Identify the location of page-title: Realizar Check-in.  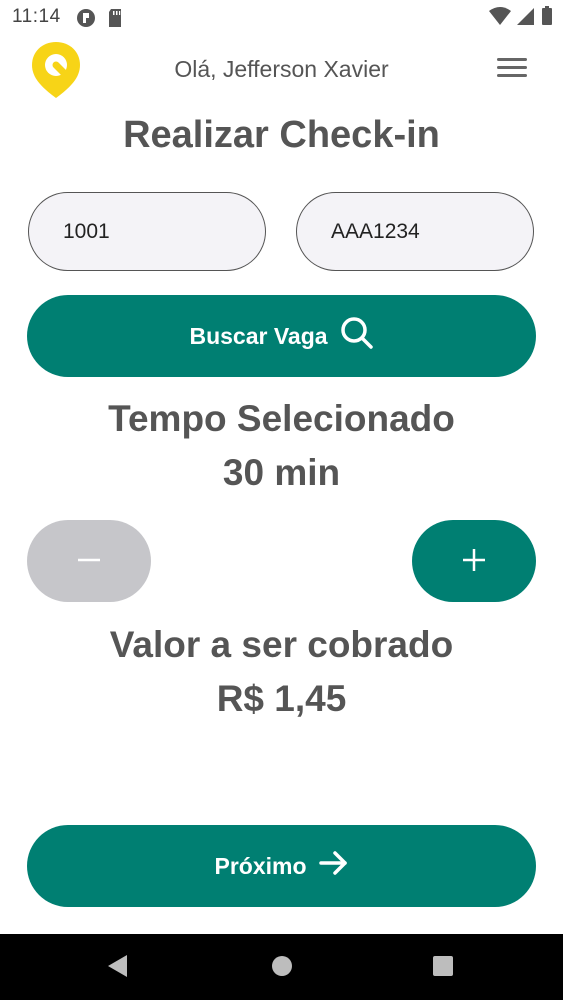
(281, 135).